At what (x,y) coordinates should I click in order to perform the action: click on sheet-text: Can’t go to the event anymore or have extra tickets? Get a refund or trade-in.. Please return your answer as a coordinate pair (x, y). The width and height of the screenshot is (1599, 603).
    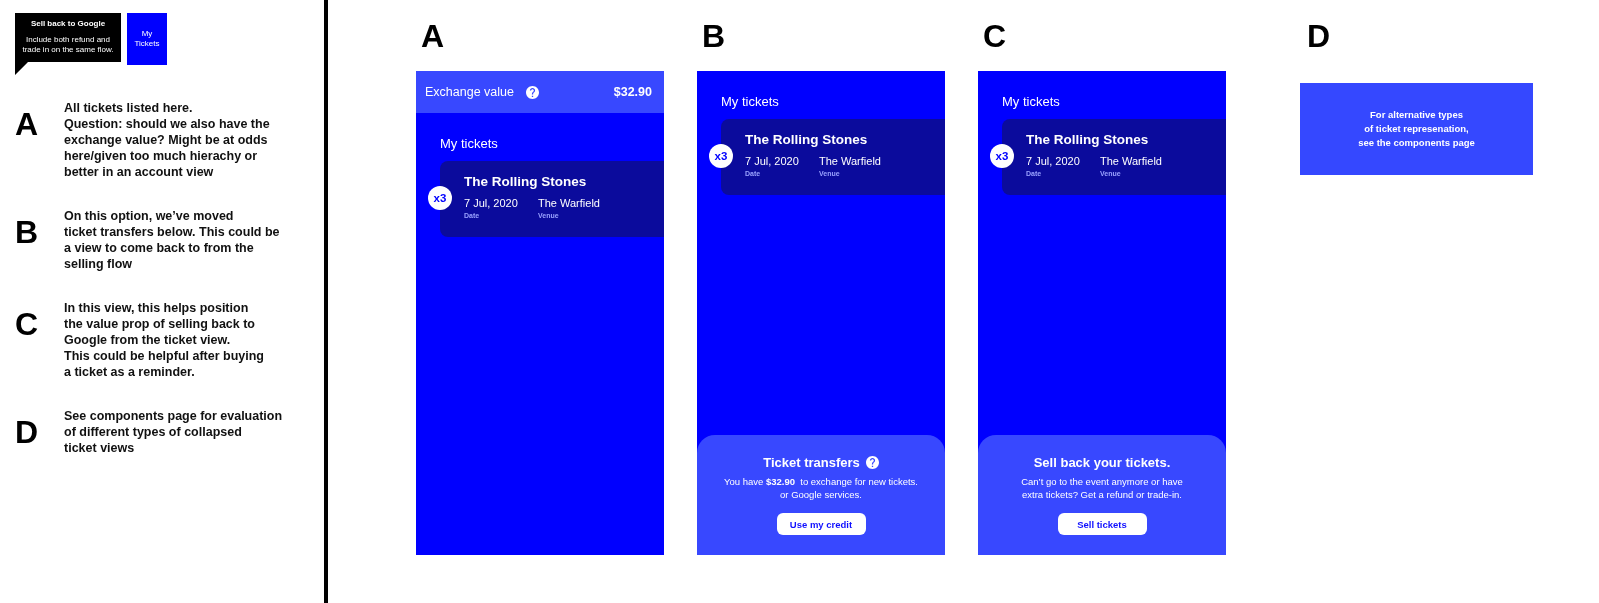
    Looking at the image, I should click on (1102, 488).